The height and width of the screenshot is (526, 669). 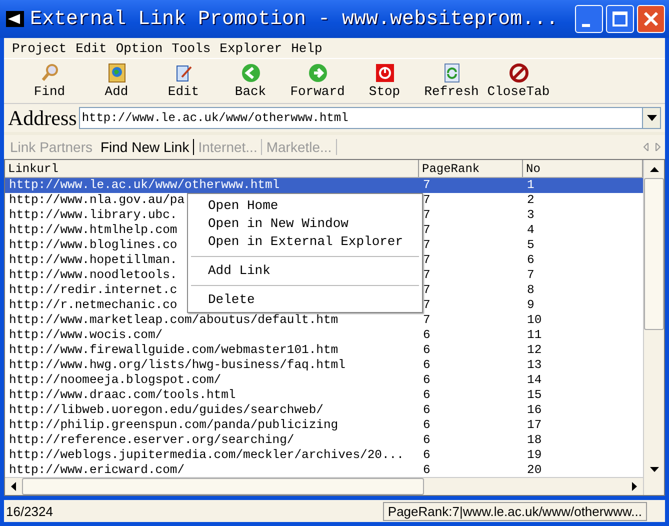 I want to click on table-cell-text: 12, so click(x=534, y=350).